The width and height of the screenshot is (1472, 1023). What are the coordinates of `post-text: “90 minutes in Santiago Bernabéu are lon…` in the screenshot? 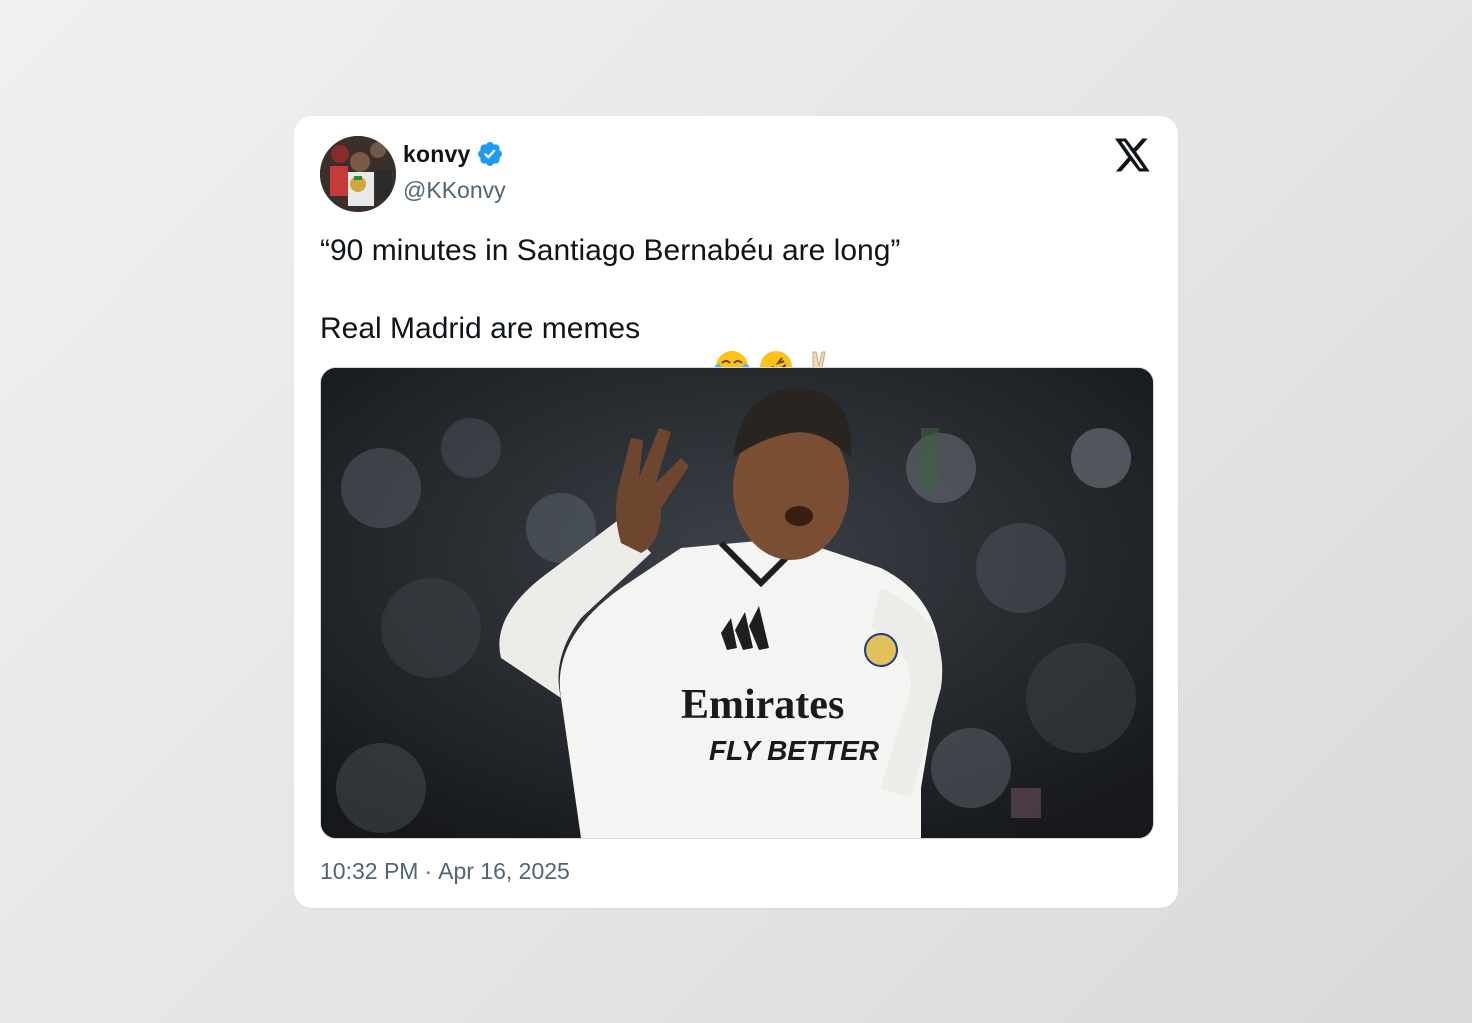 It's located at (735, 308).